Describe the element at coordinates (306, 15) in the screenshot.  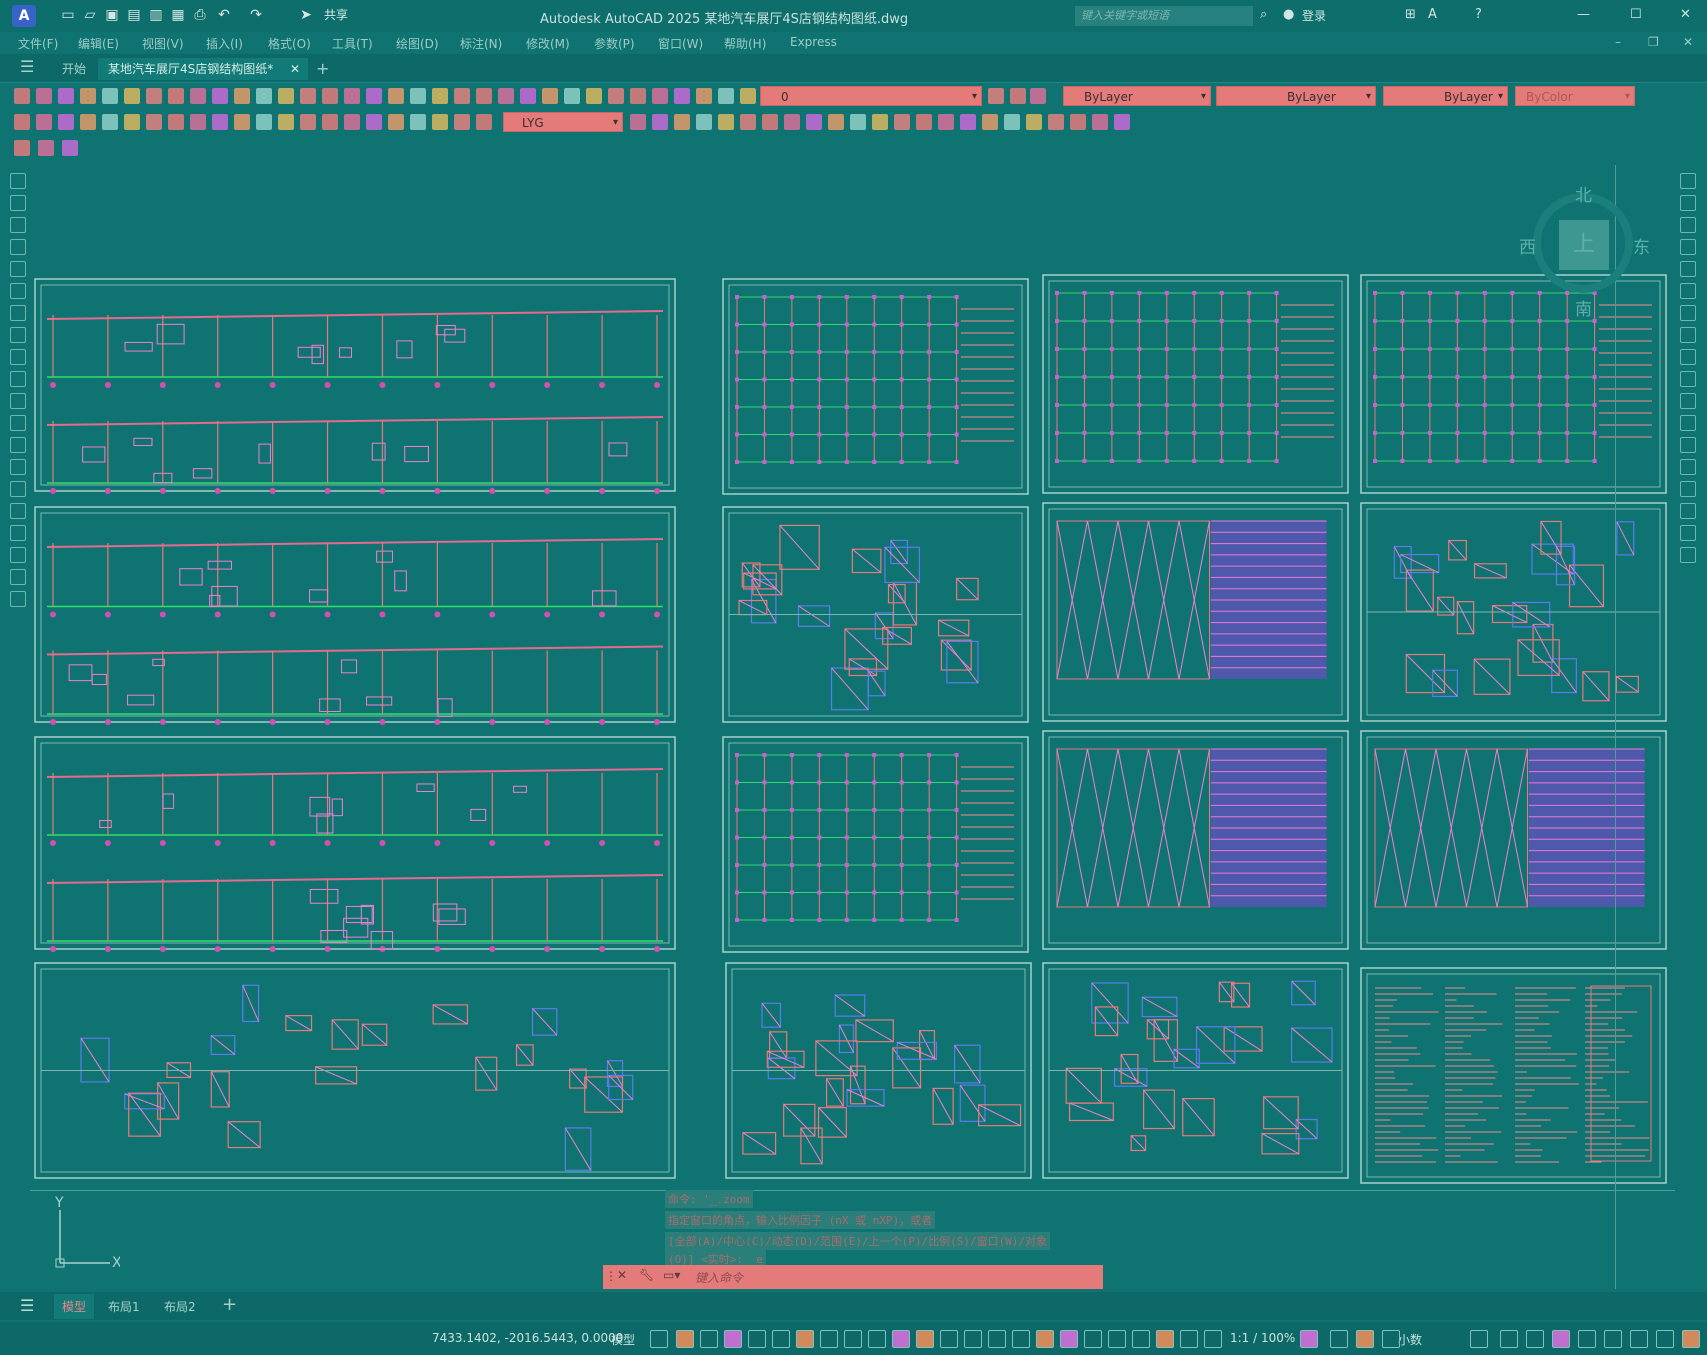
I see `share-icon: ➤` at that location.